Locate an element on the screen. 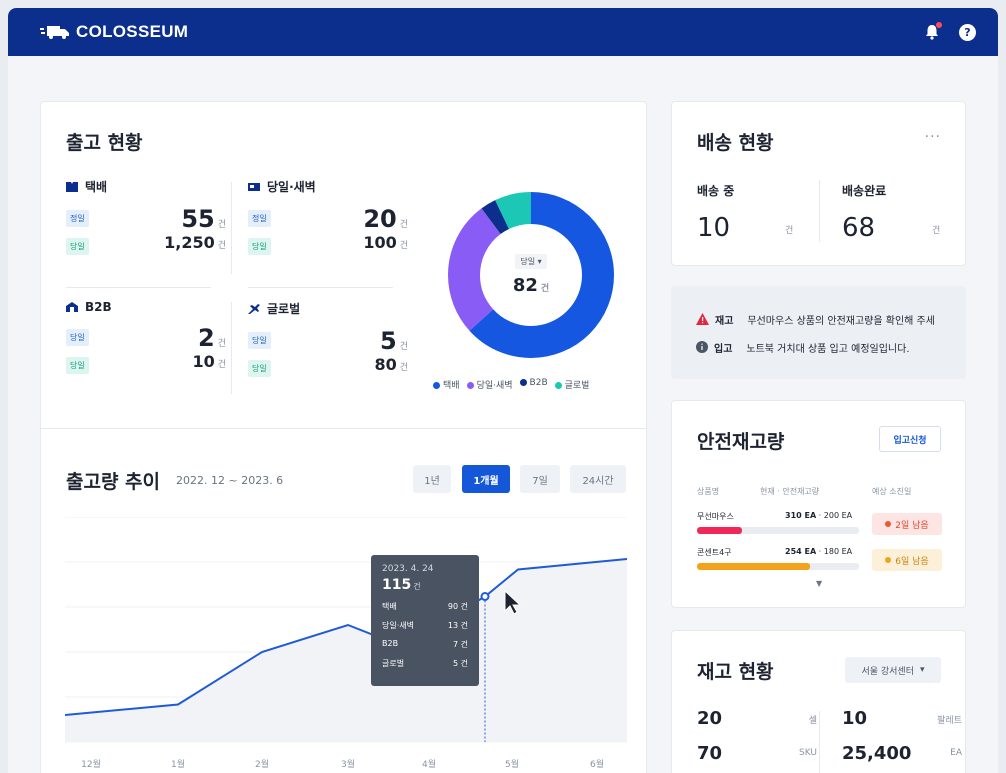  product-name: 콘센트4구 is located at coordinates (714, 552).